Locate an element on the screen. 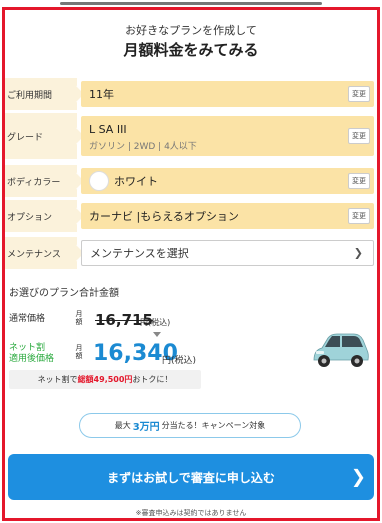 This screenshot has height=523, width=382. color-change-button: 変更 is located at coordinates (359, 181).